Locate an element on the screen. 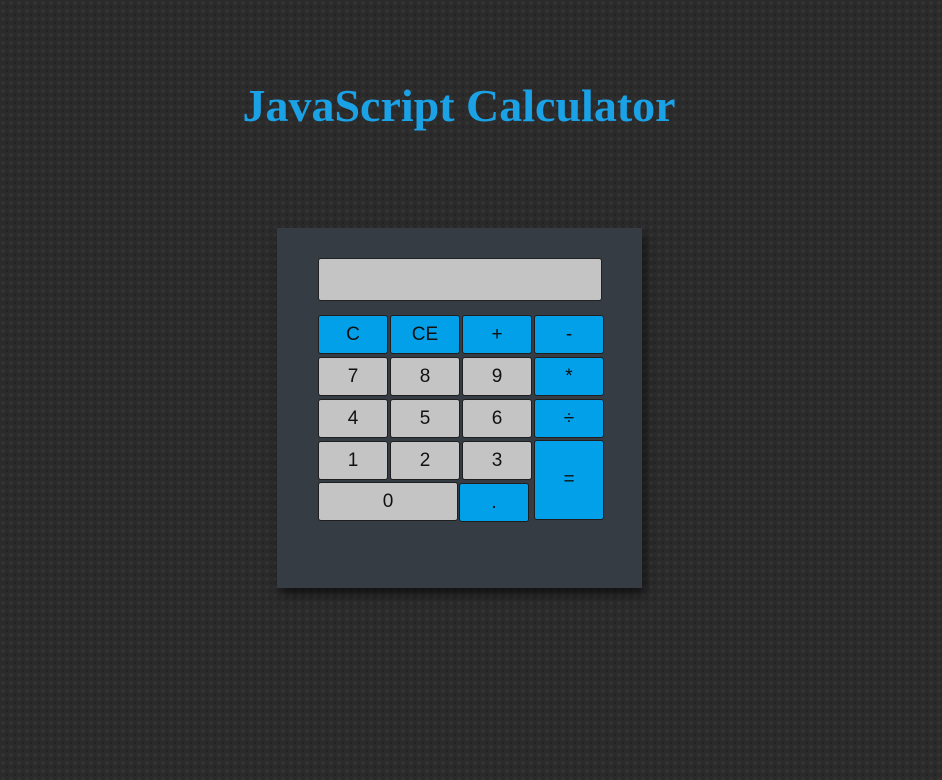 The width and height of the screenshot is (942, 780). clear-entry-button: CE is located at coordinates (425, 334).